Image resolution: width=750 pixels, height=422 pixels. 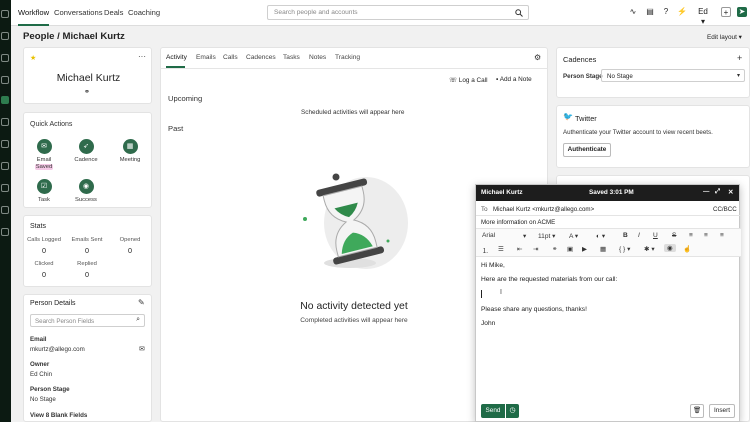 What do you see at coordinates (682, 12) in the screenshot?
I see `bolt-icon: ⚡` at bounding box center [682, 12].